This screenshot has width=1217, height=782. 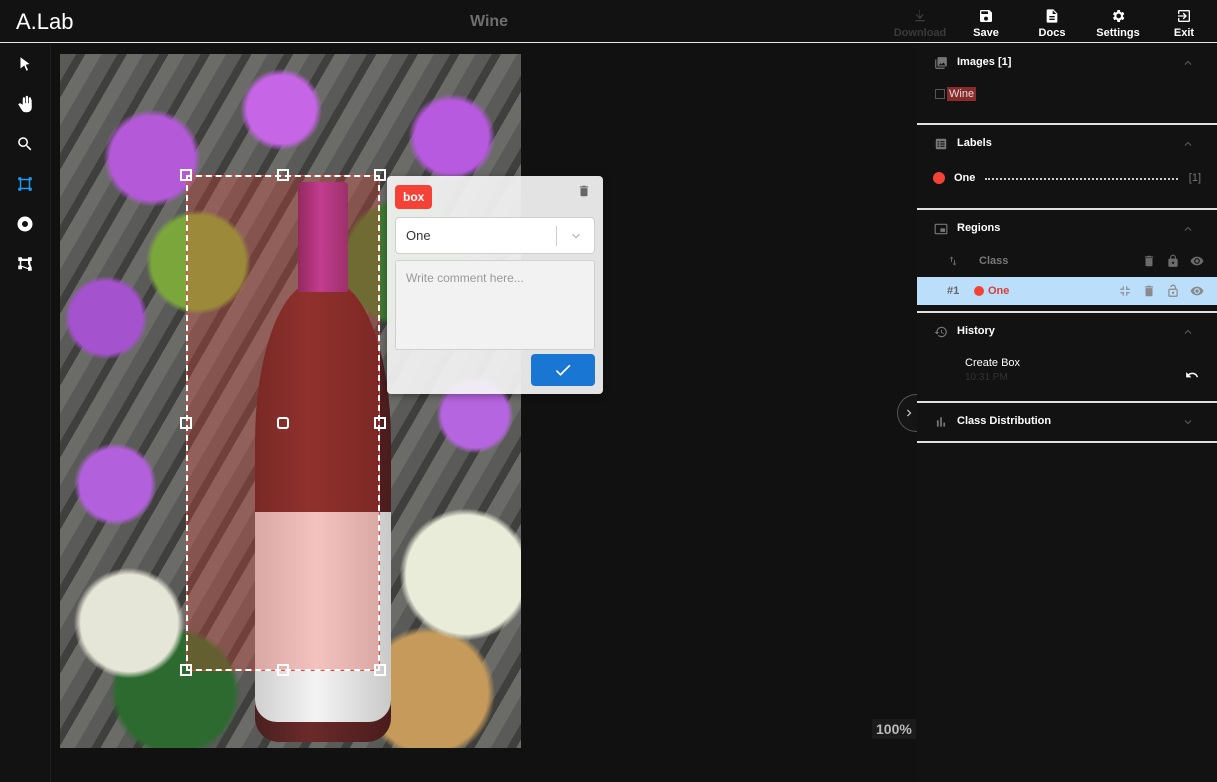 I want to click on region-row: #1 One, so click(x=1067, y=291).